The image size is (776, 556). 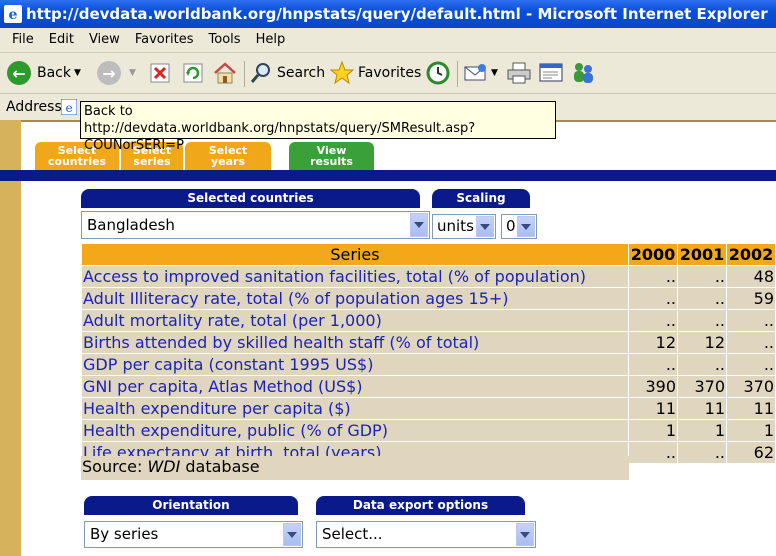 I want to click on back-label: Back, so click(x=54, y=73).